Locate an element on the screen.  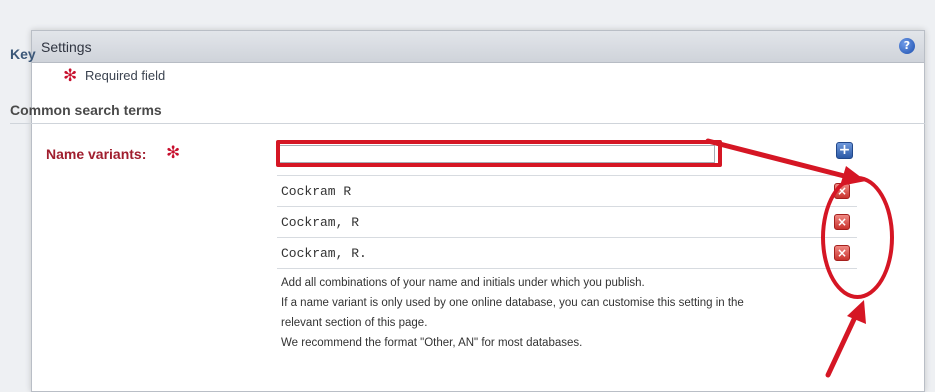
list-item: Cockram R × is located at coordinates (567, 190).